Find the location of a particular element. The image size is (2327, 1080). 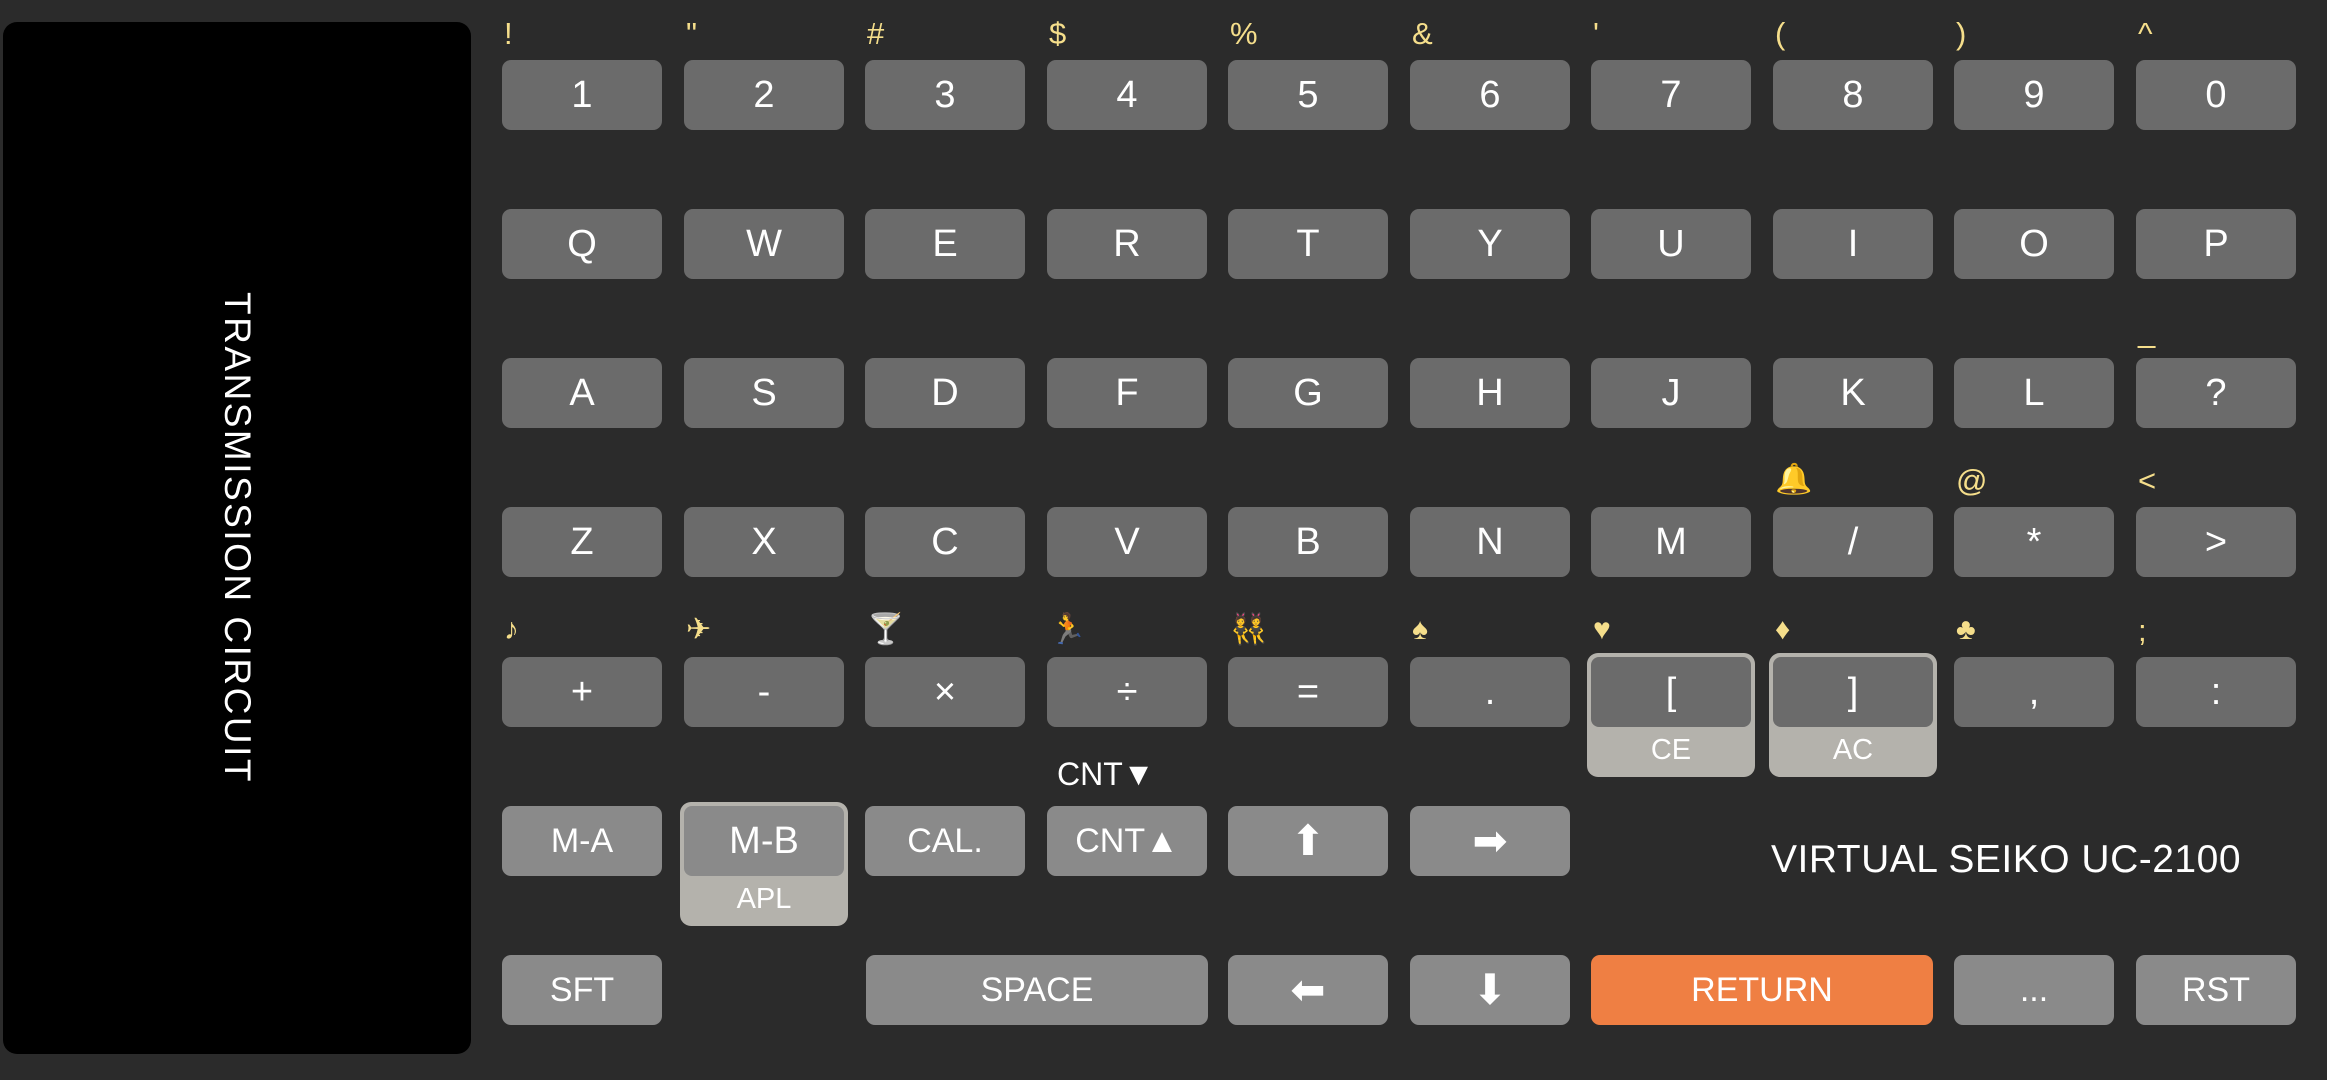

key-label: R is located at coordinates (1127, 244).